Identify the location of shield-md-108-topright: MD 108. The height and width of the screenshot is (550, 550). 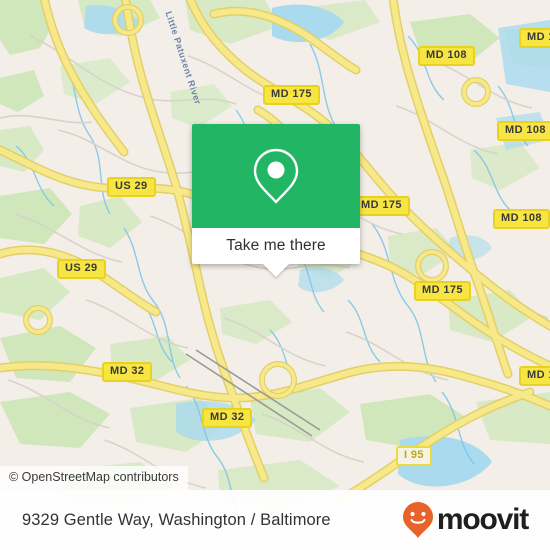
(446, 56).